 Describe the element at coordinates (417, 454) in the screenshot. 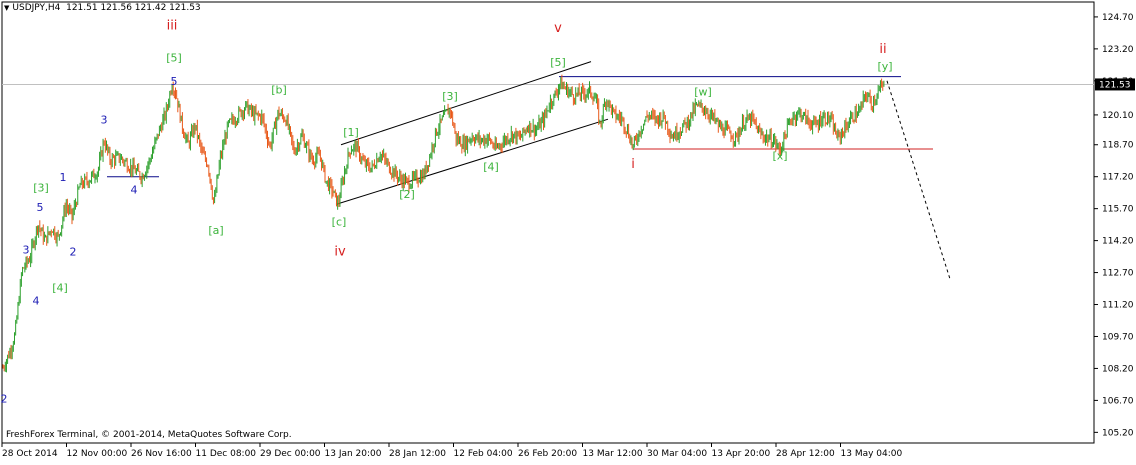

I see `x-tick-label: 28 Jan 12:00` at that location.